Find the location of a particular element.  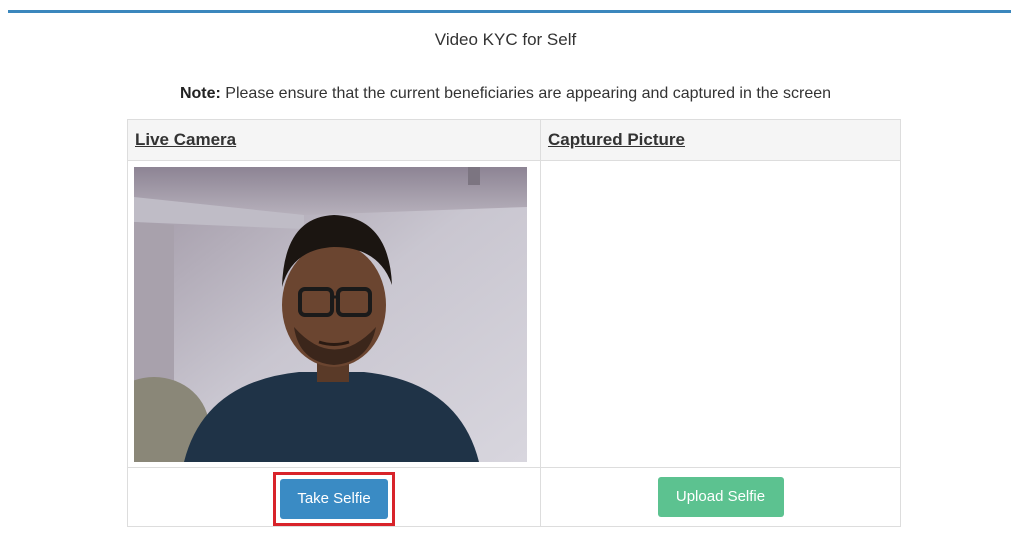

captured-picture-header: Captured Picture is located at coordinates (720, 140).